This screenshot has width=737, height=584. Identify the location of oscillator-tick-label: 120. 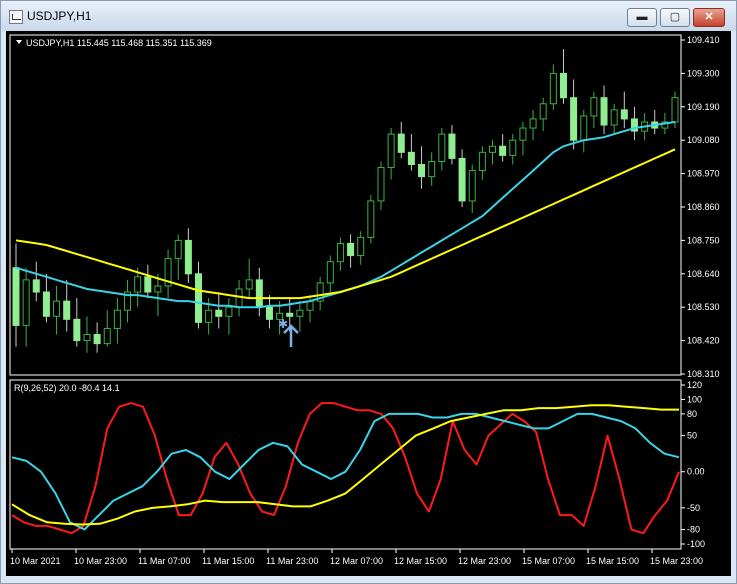
(694, 385).